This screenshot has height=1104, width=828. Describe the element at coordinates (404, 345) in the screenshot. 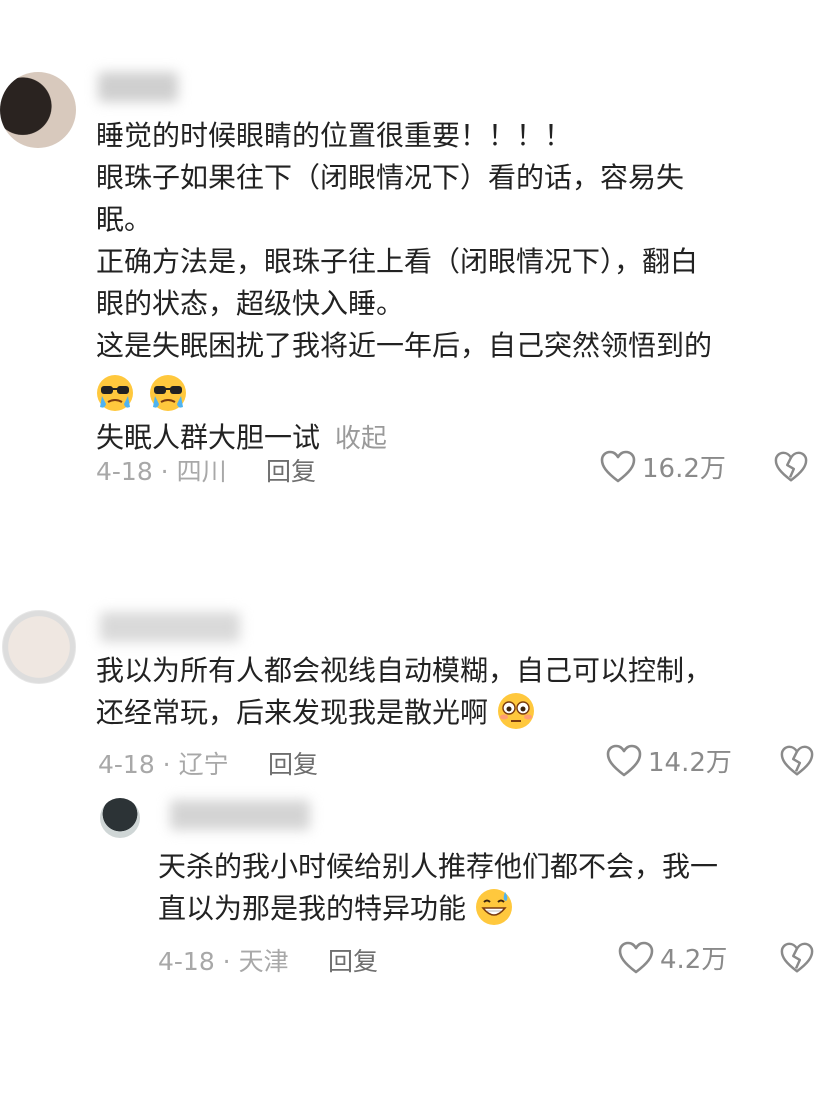

I see `comment-line: 这是失眠困扰了我将近一年后，自己突然领悟到的` at that location.